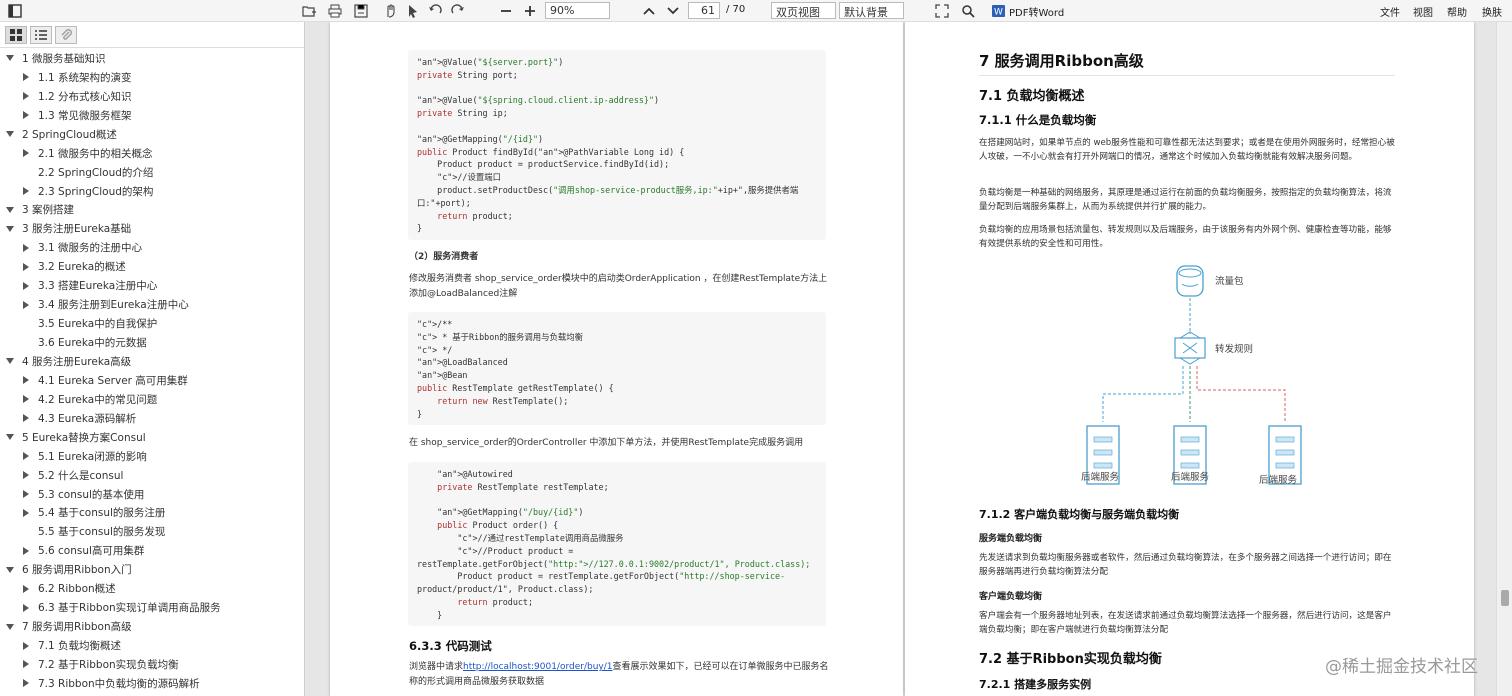  Describe the element at coordinates (152, 285) in the screenshot. I see `outline-item: 3.3 搭建Eureka注册中心` at that location.